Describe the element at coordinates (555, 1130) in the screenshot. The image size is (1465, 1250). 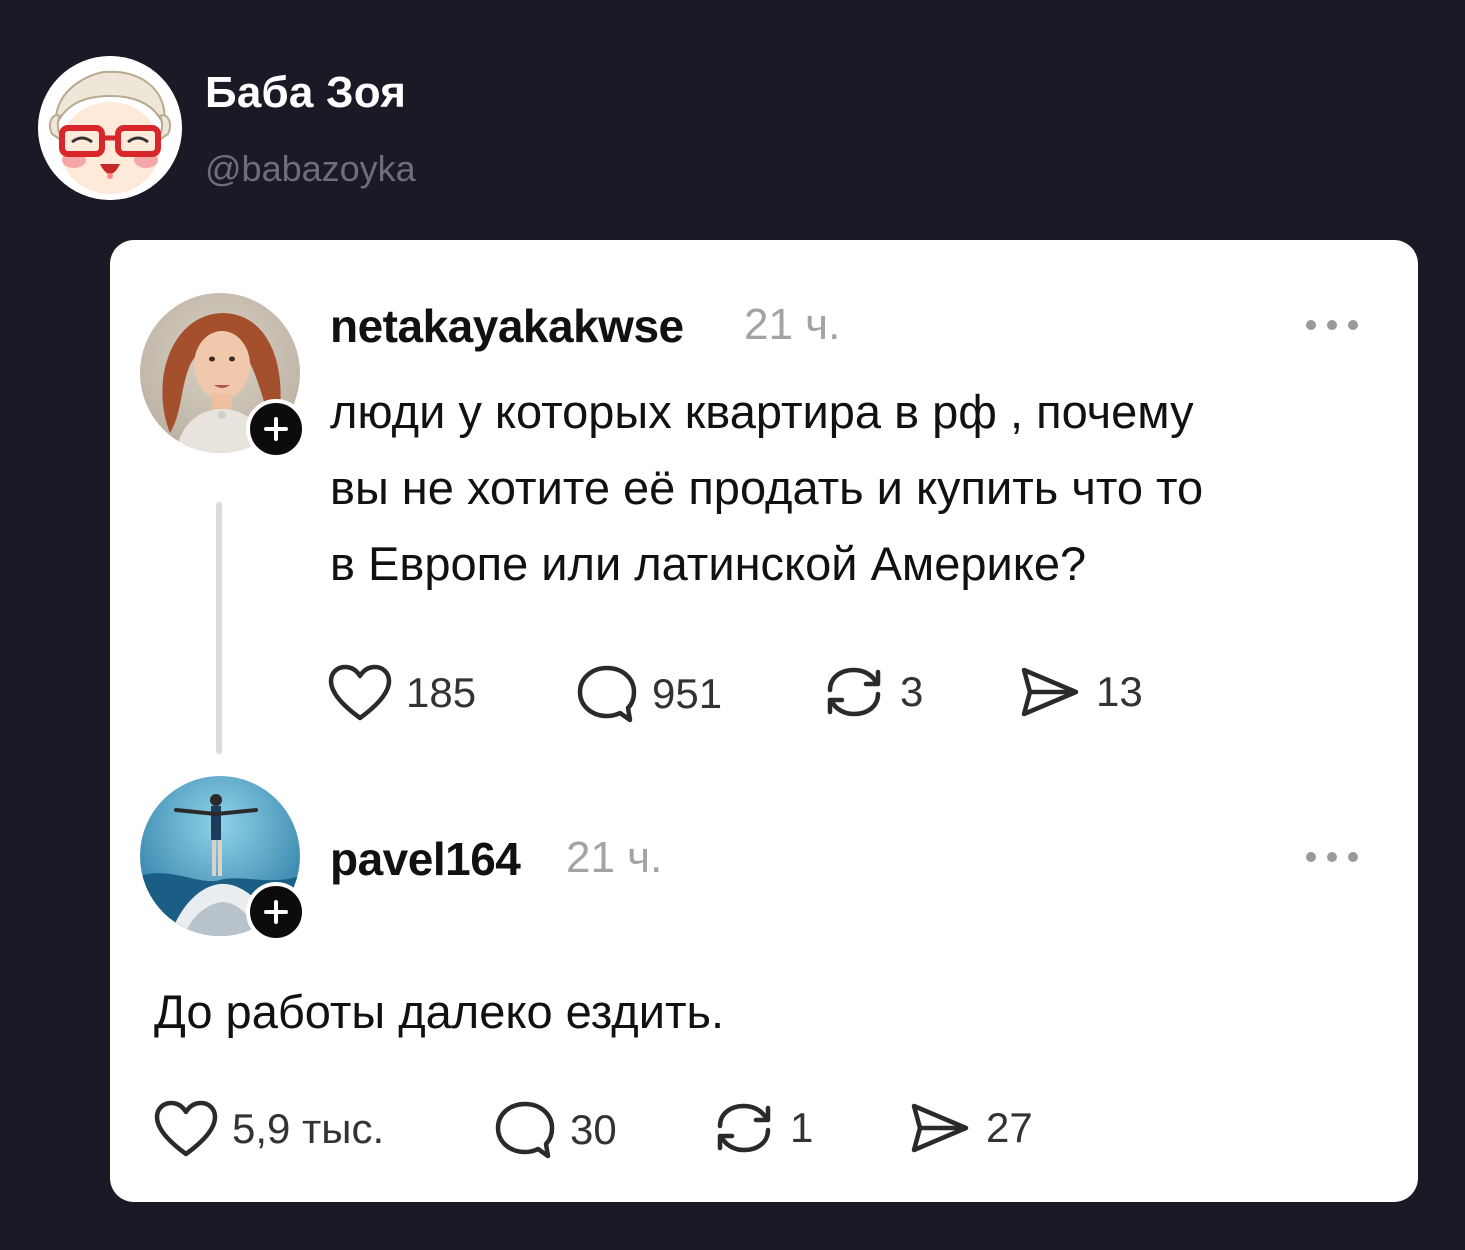
I see `comment-button: 30` at that location.